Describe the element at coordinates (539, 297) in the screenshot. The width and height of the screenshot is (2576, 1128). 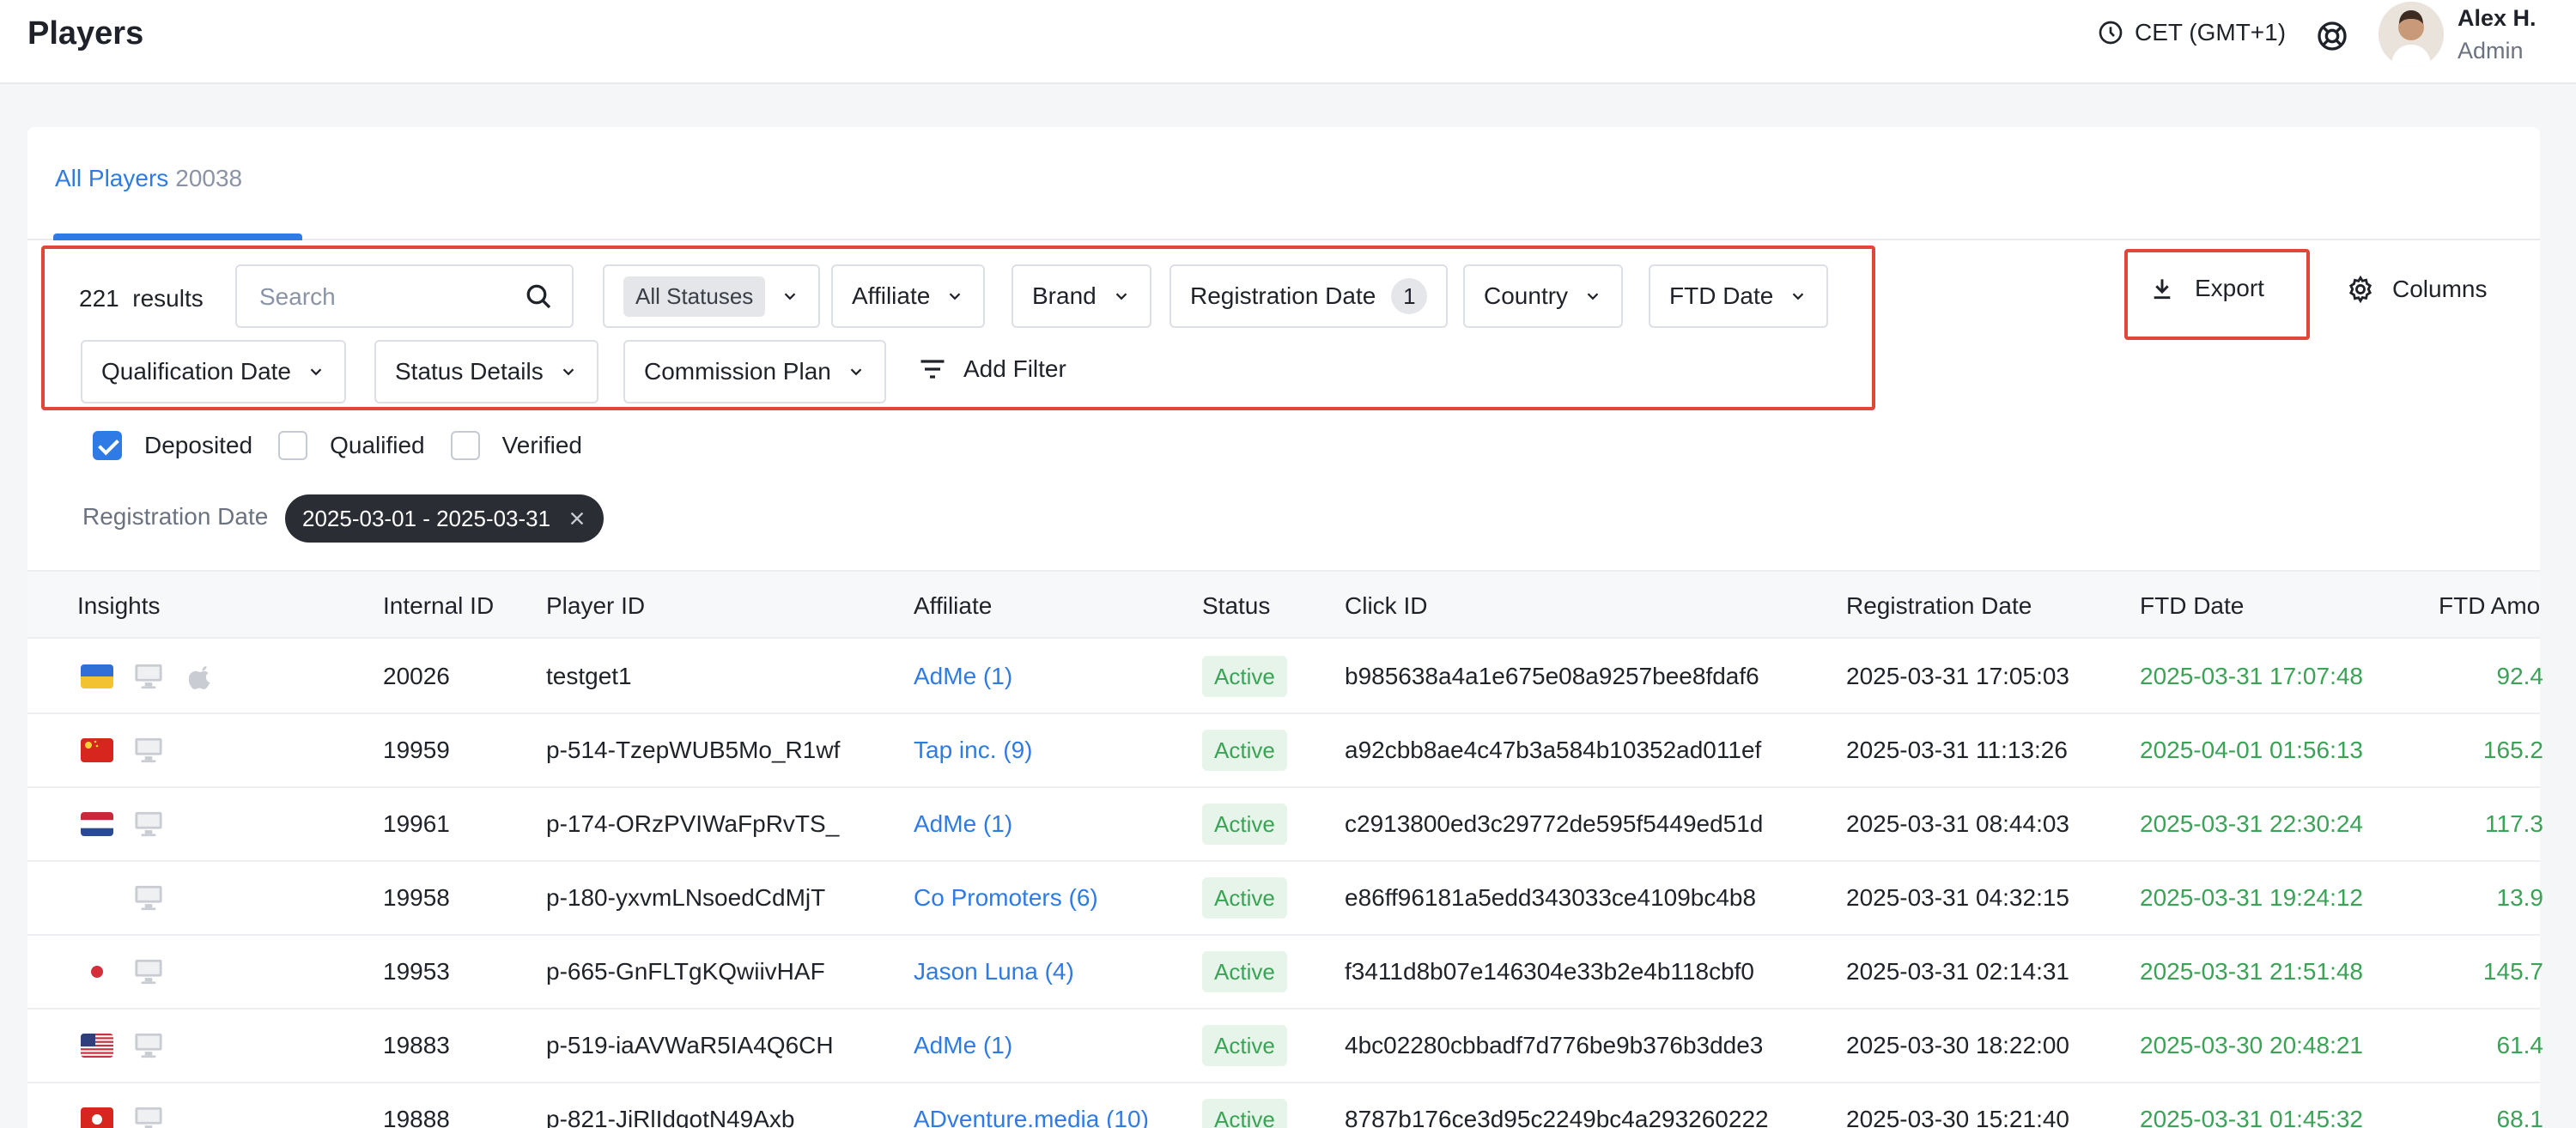
I see `search-icon` at that location.